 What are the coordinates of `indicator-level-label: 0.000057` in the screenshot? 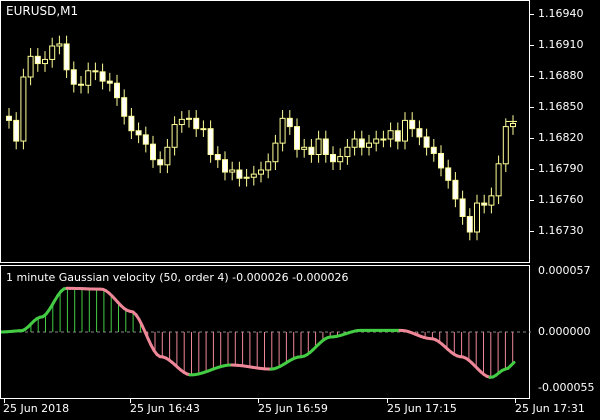 It's located at (564, 270).